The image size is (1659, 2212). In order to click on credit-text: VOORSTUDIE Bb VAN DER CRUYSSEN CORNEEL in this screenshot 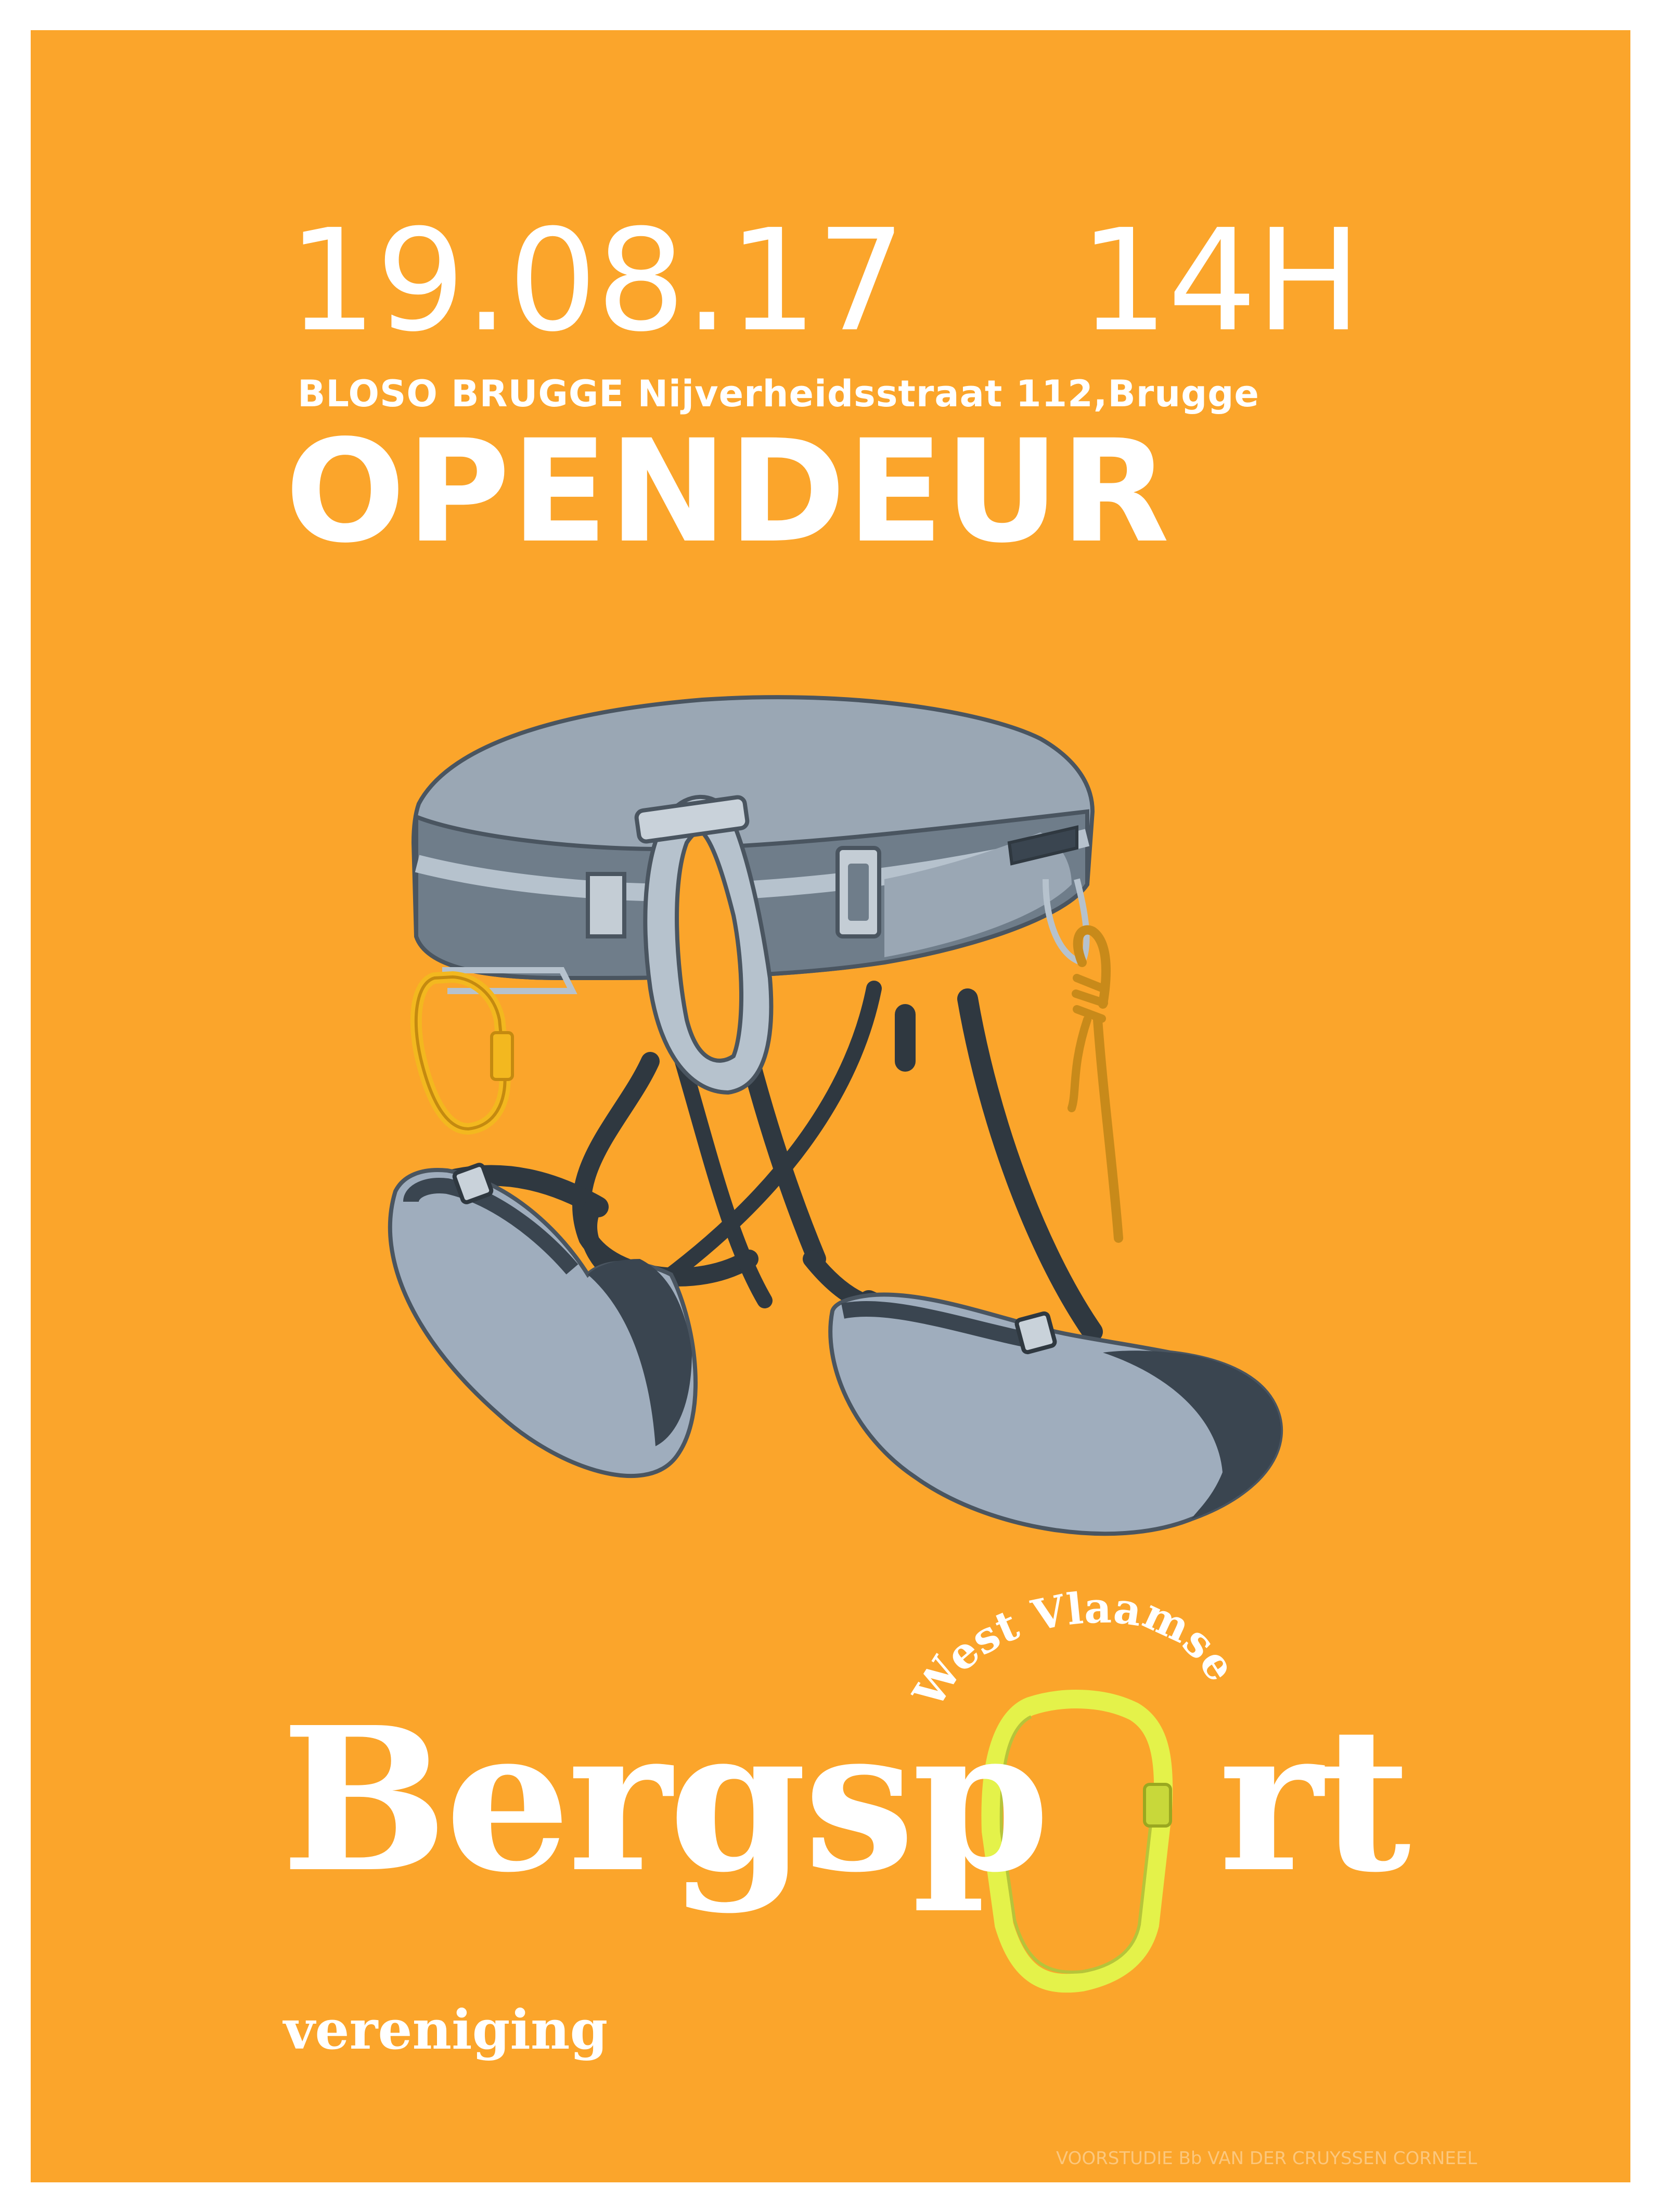, I will do `click(1266, 2158)`.